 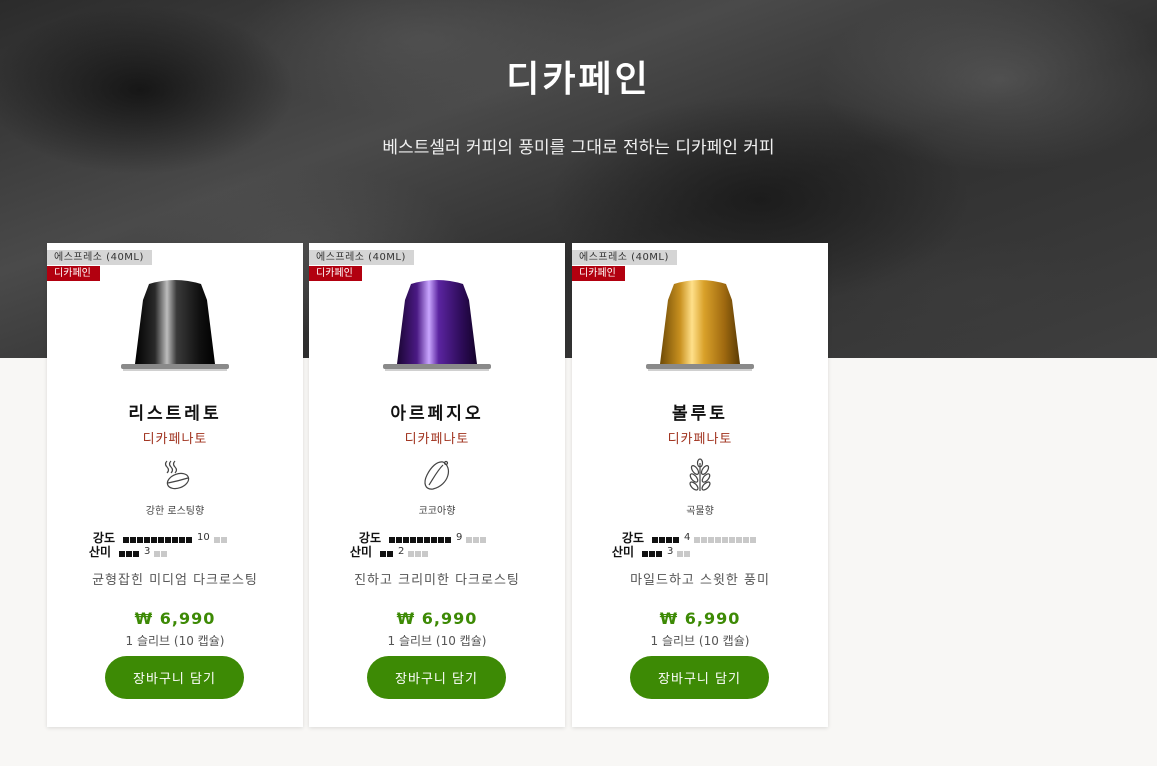 I want to click on acidity-meter: 산미 2, so click(x=385, y=551).